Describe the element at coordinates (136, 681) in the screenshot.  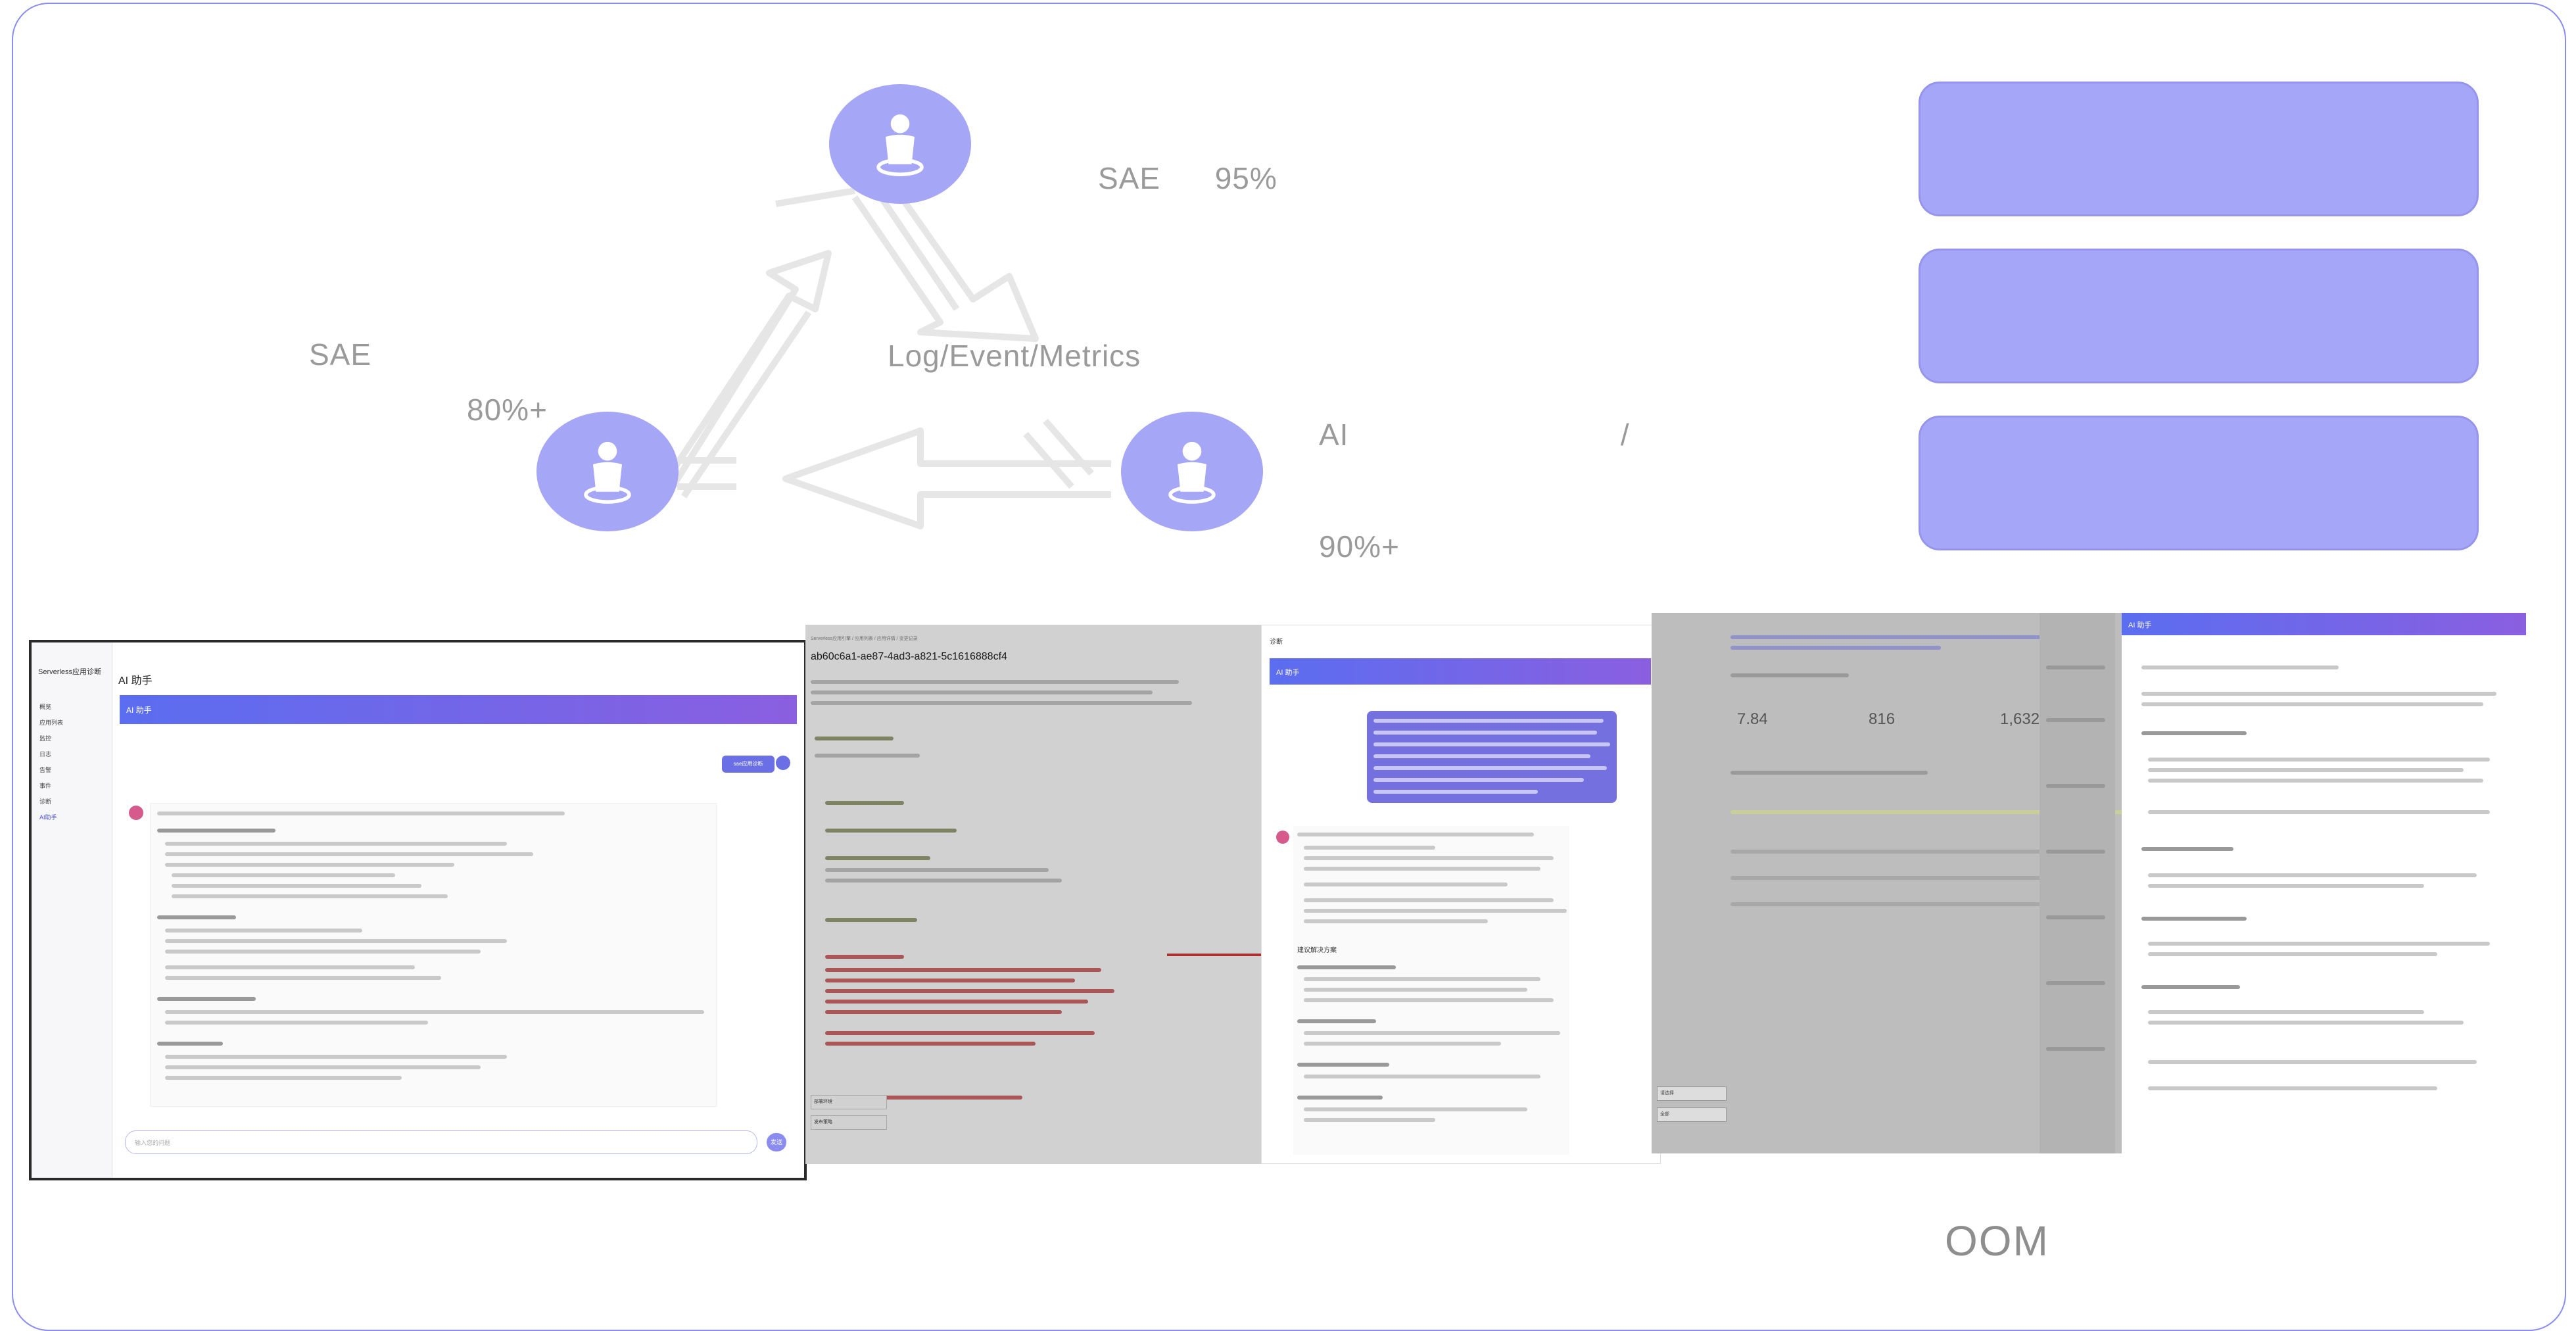
I see `page-title: AI 助手` at that location.